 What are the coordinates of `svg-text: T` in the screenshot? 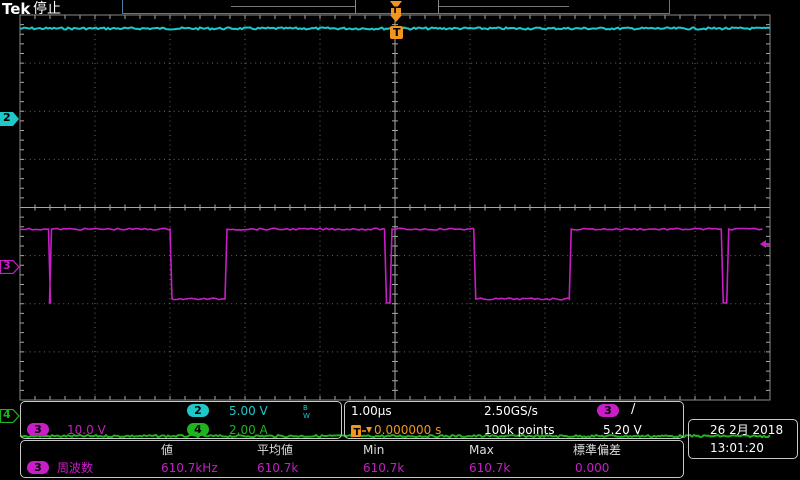 It's located at (357, 432).